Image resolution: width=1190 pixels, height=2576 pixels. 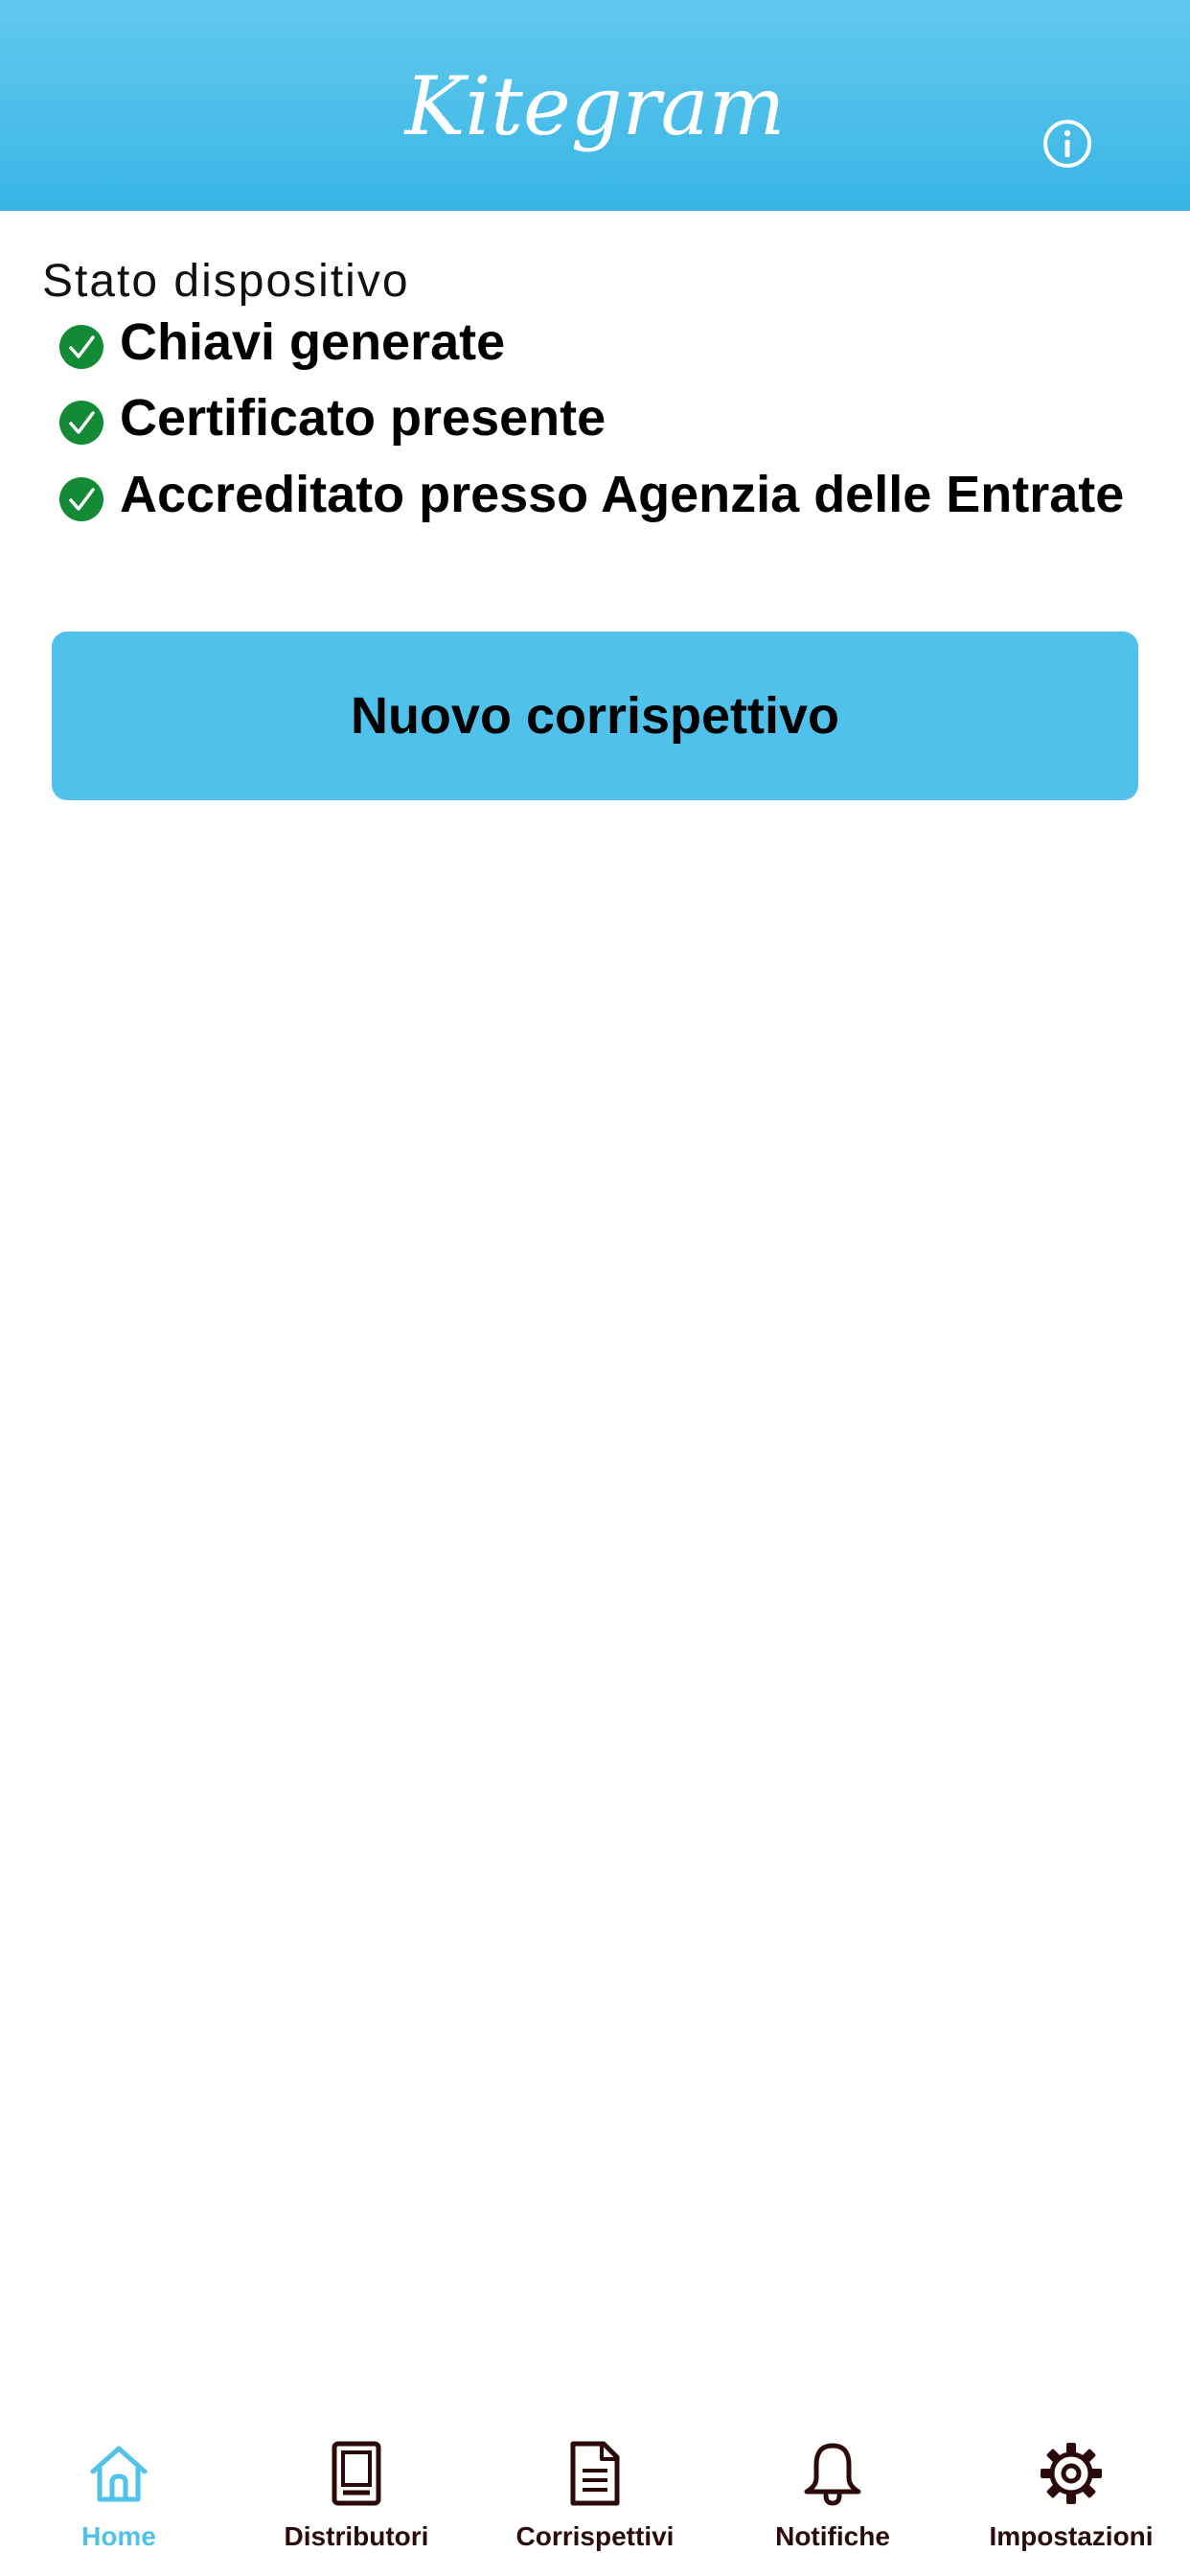 I want to click on tab-home: Home, so click(x=119, y=2495).